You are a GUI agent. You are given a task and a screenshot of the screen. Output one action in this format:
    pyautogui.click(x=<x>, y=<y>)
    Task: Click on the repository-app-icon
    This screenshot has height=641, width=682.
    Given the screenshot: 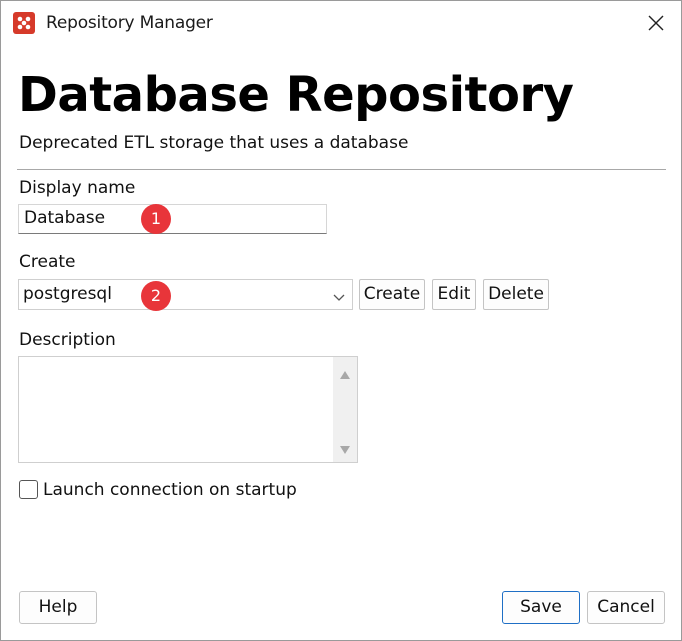 What is the action you would take?
    pyautogui.click(x=24, y=23)
    